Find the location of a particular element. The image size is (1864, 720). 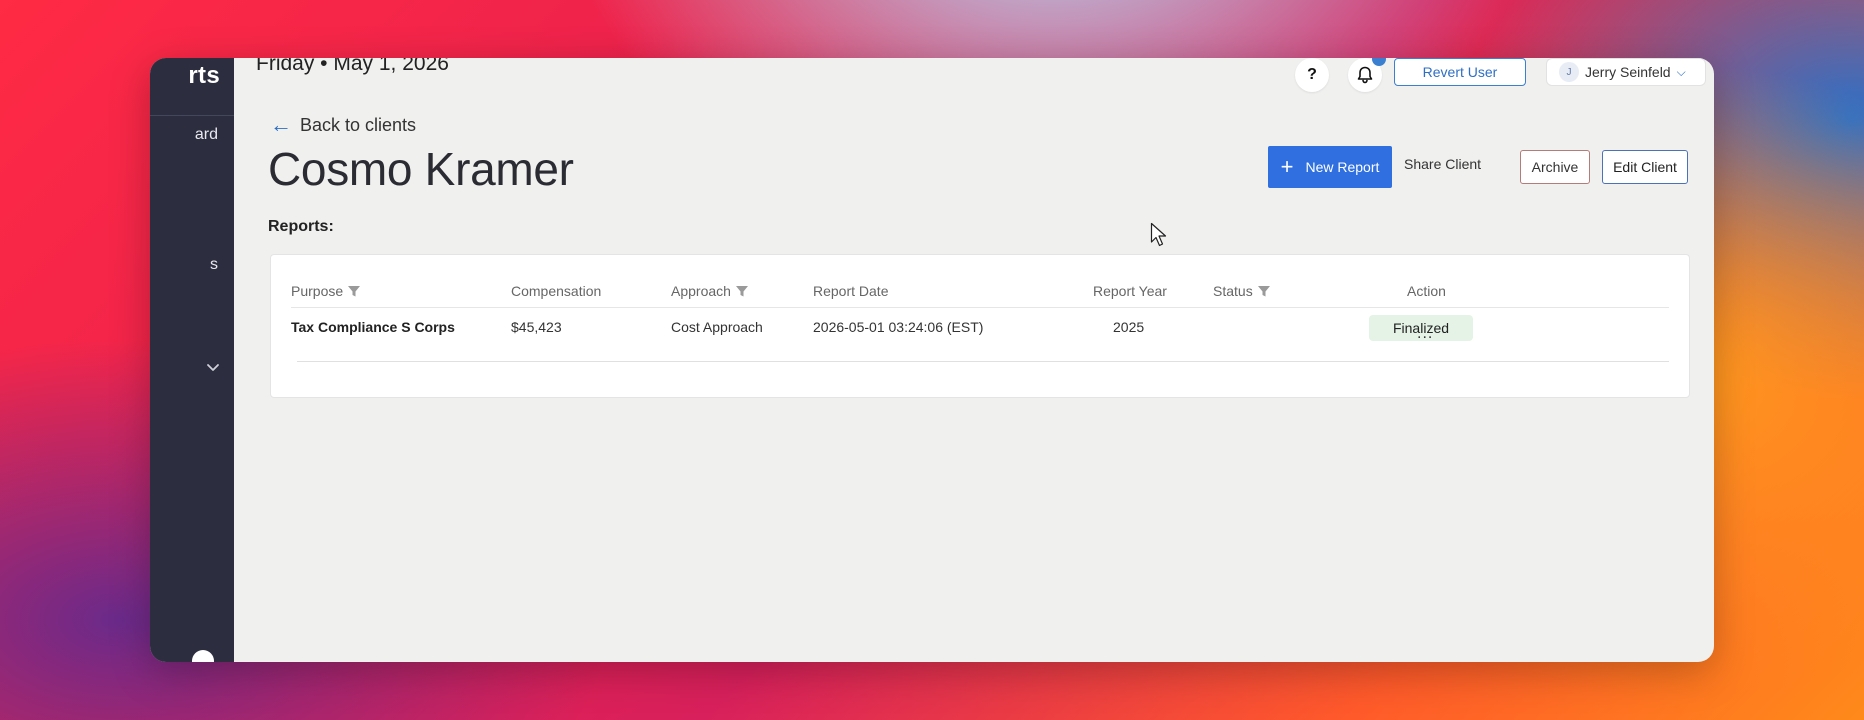

chevron-down-icon is located at coordinates (213, 367).